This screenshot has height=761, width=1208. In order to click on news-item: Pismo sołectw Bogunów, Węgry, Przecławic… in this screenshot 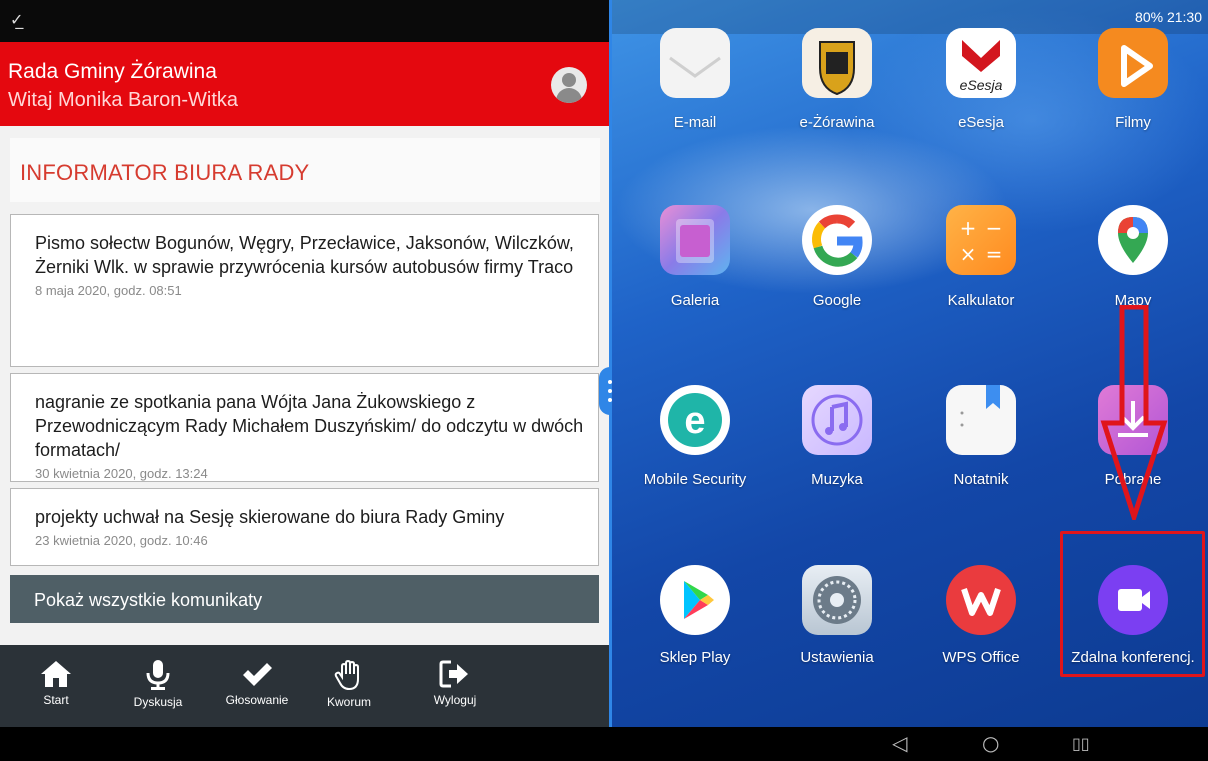, I will do `click(304, 290)`.